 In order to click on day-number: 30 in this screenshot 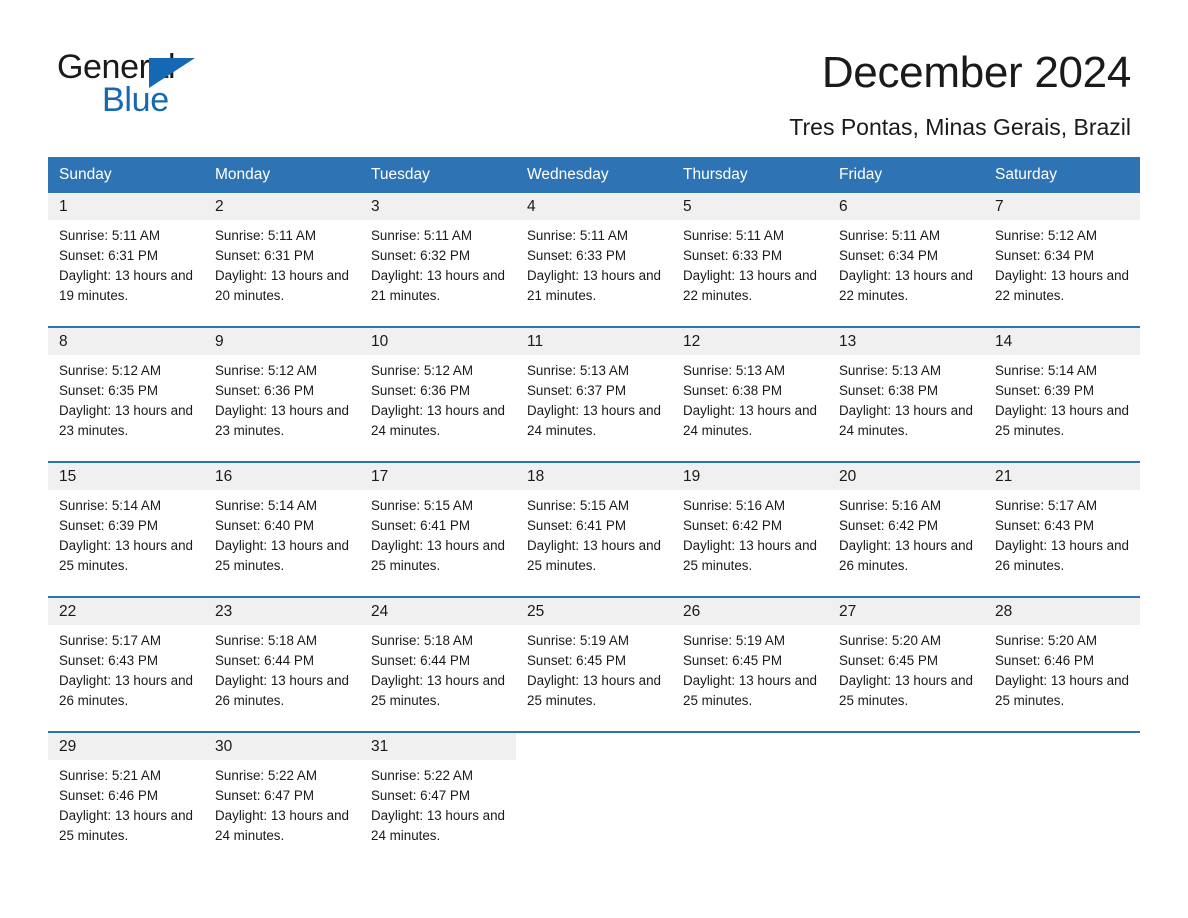, I will do `click(282, 746)`.